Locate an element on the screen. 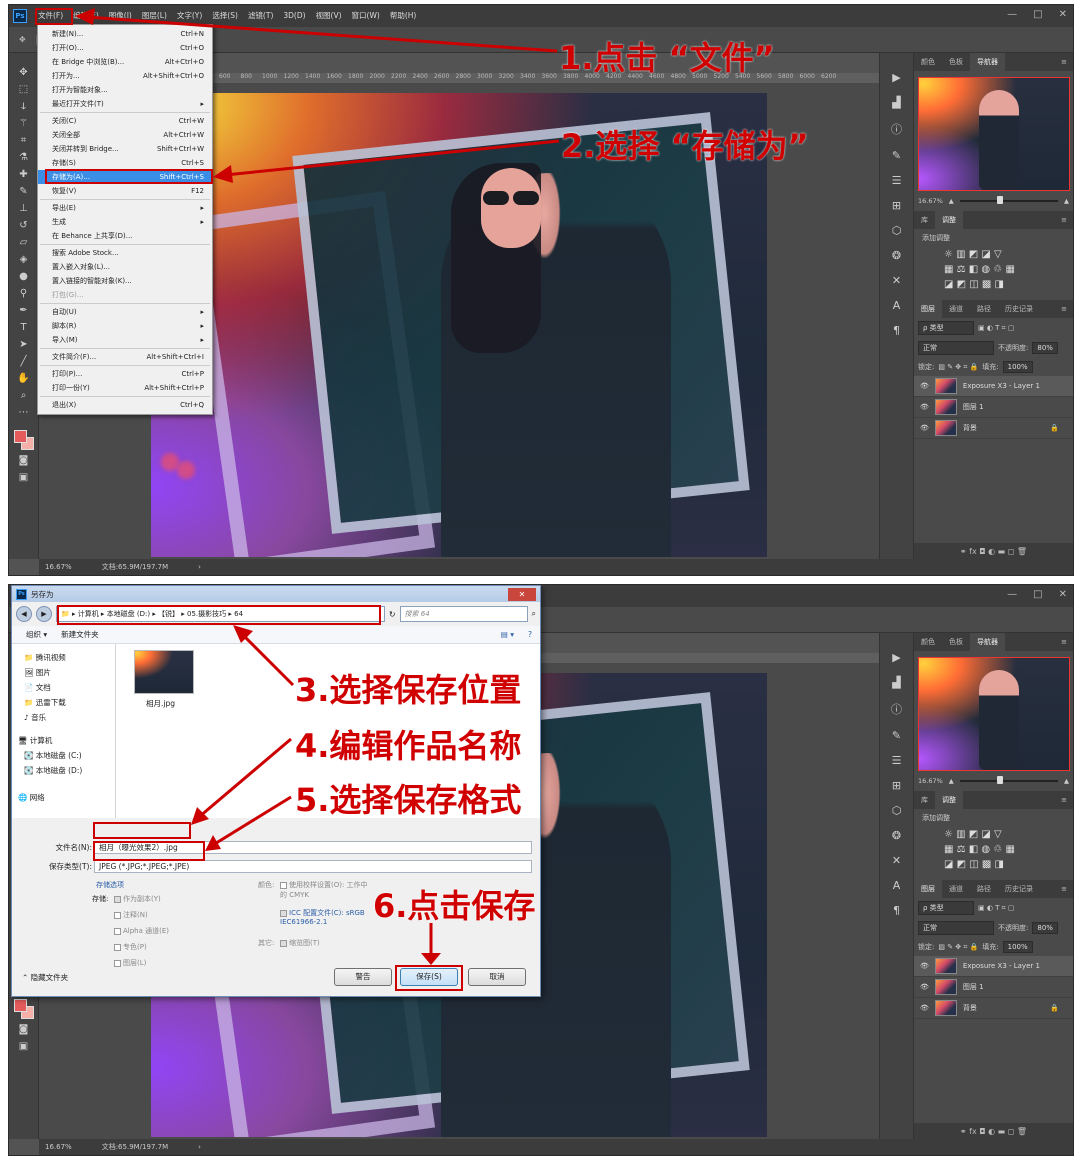 This screenshot has height=1165, width=1080. file-thumbnail is located at coordinates (164, 672).